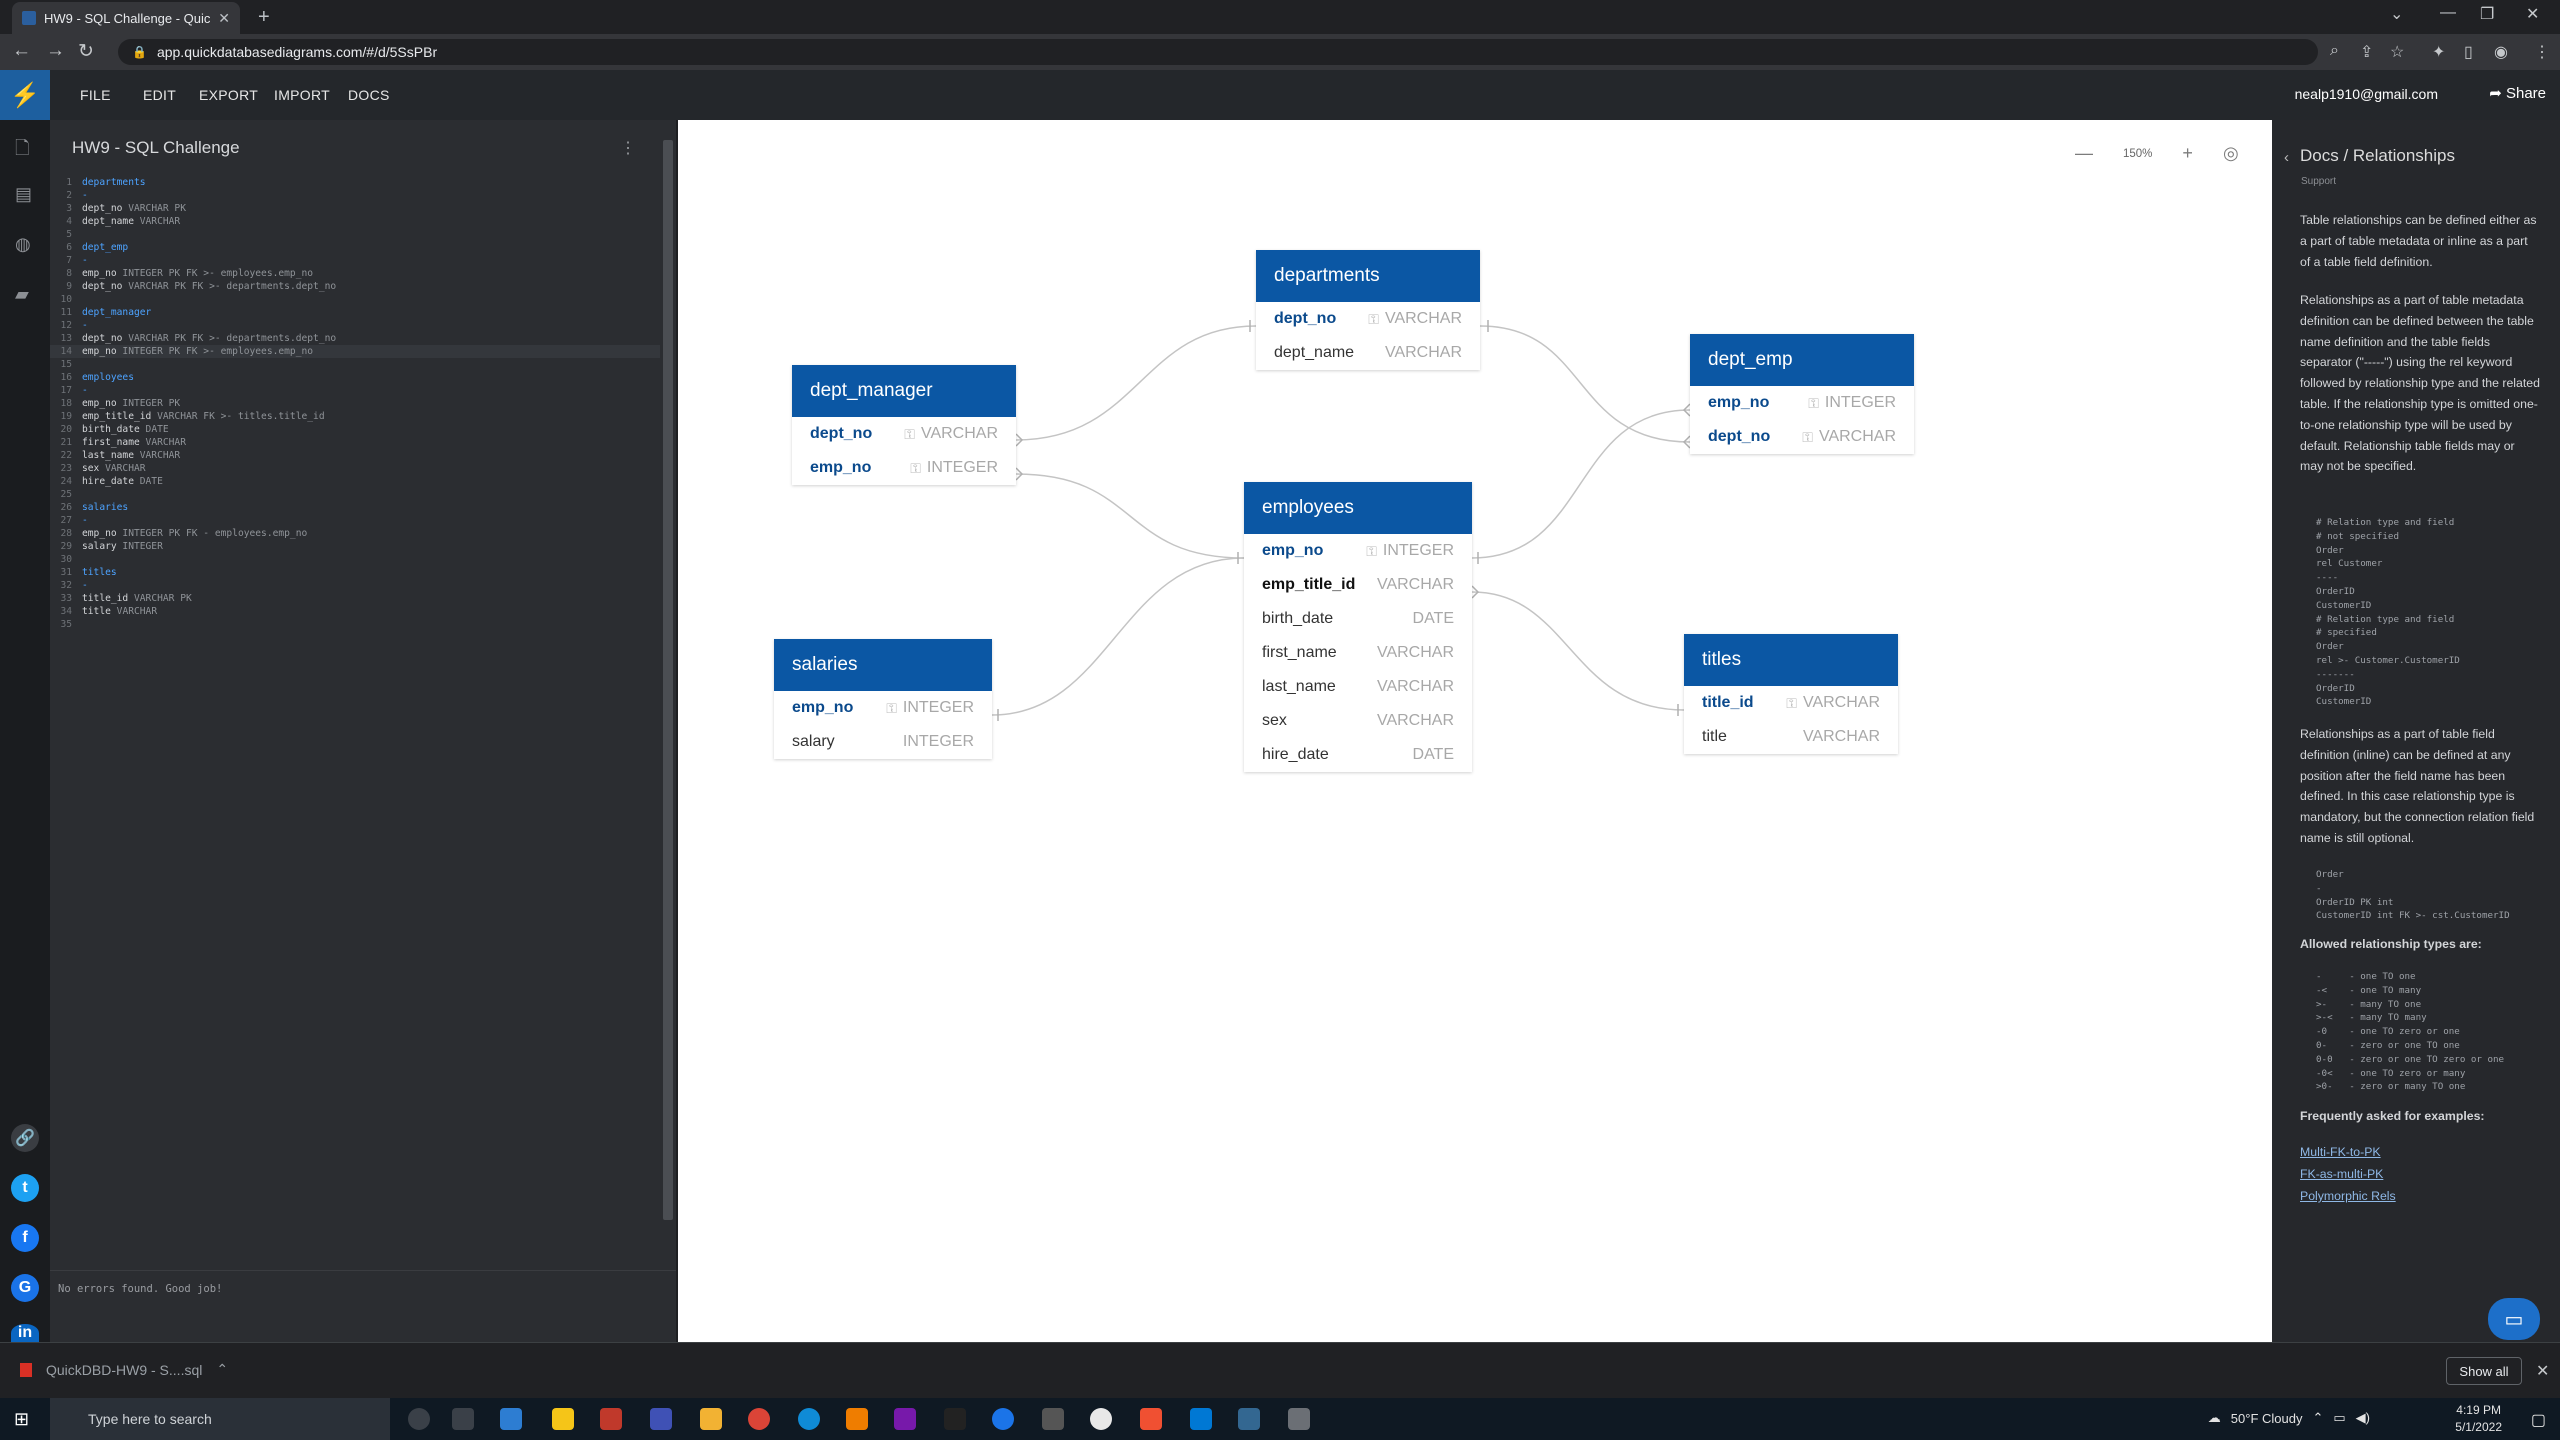  Describe the element at coordinates (419, 1419) in the screenshot. I see `cortana-icon` at that location.